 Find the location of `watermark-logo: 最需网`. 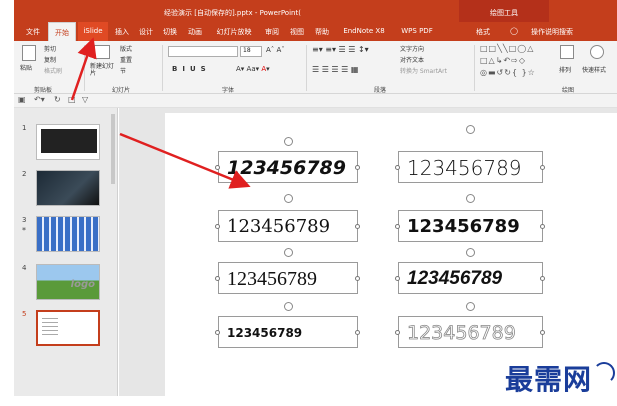

watermark-logo: 最需网 is located at coordinates (549, 379).